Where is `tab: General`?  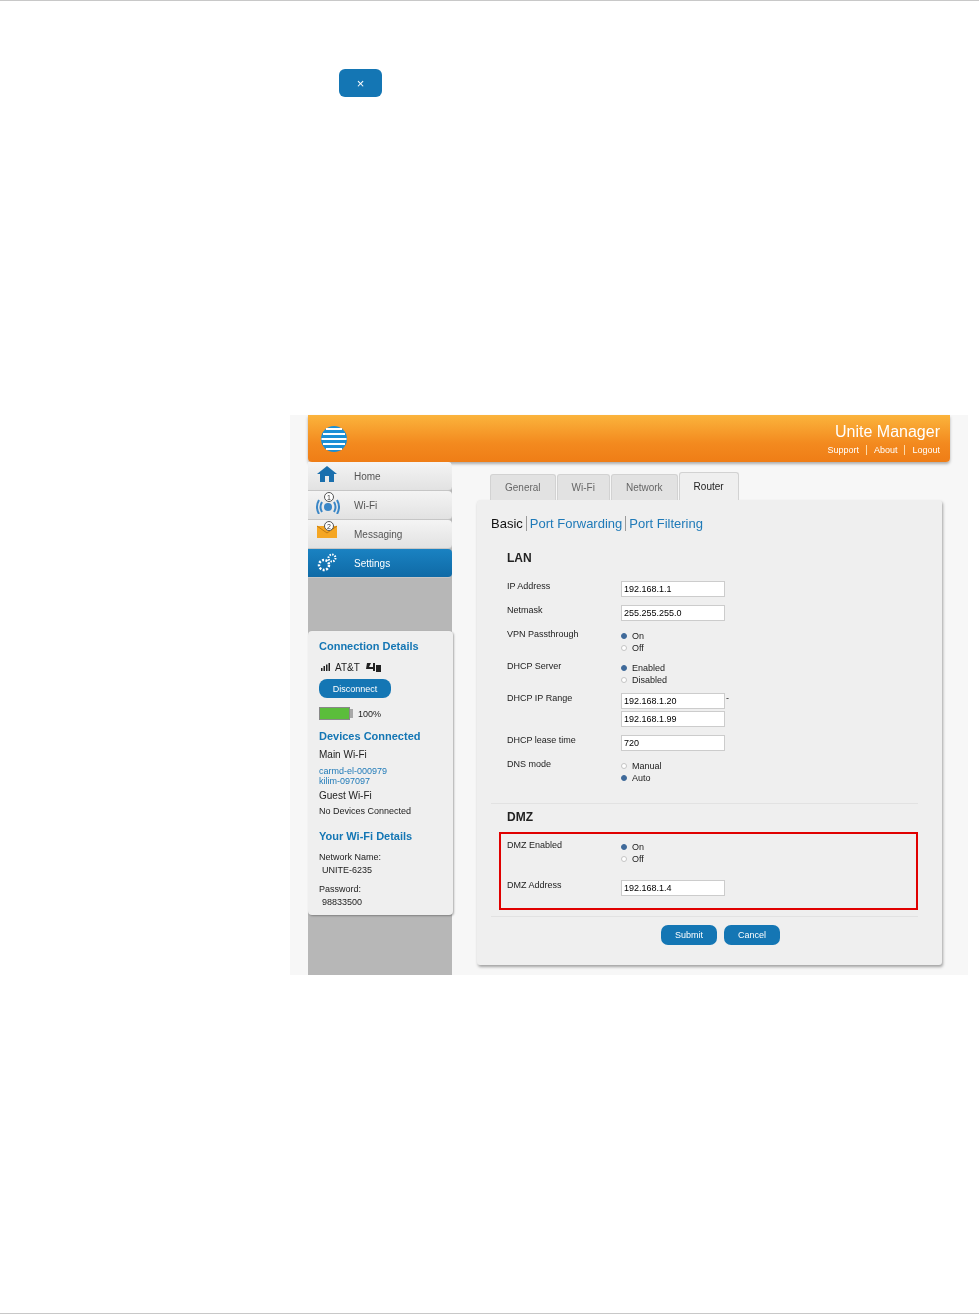 tab: General is located at coordinates (523, 487).